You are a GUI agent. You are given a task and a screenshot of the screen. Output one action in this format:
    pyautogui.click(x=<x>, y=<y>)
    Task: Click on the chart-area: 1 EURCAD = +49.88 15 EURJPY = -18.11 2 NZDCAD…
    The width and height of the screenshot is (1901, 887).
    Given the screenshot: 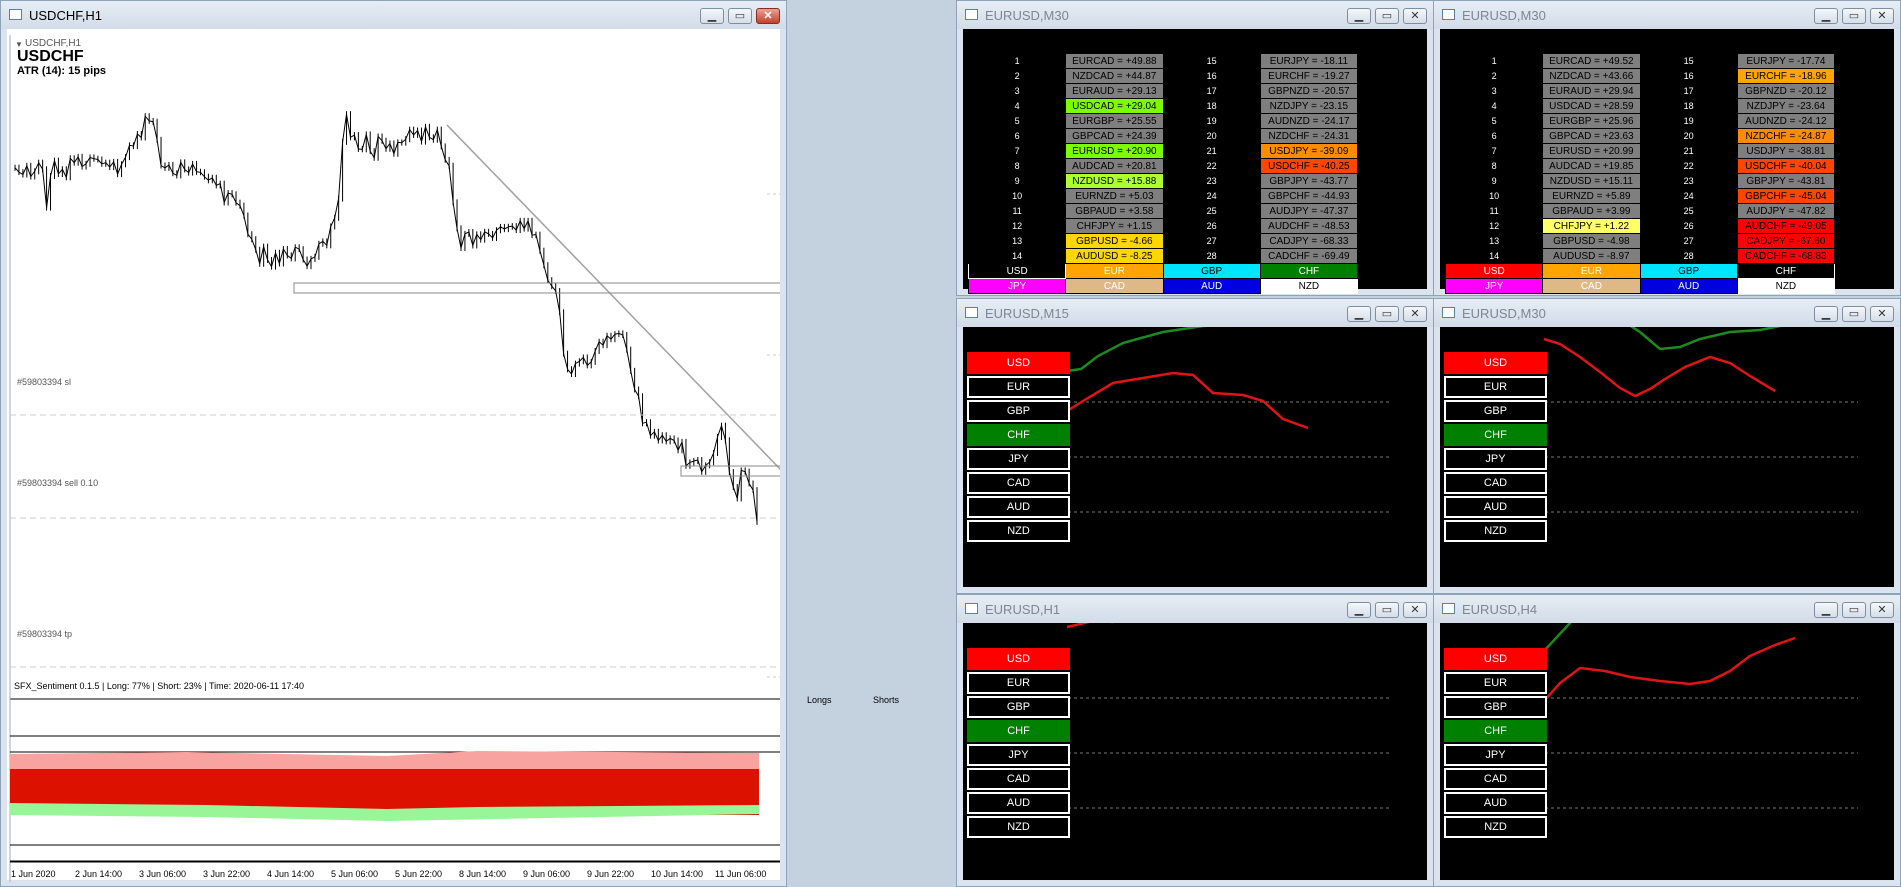 What is the action you would take?
    pyautogui.click(x=1195, y=161)
    